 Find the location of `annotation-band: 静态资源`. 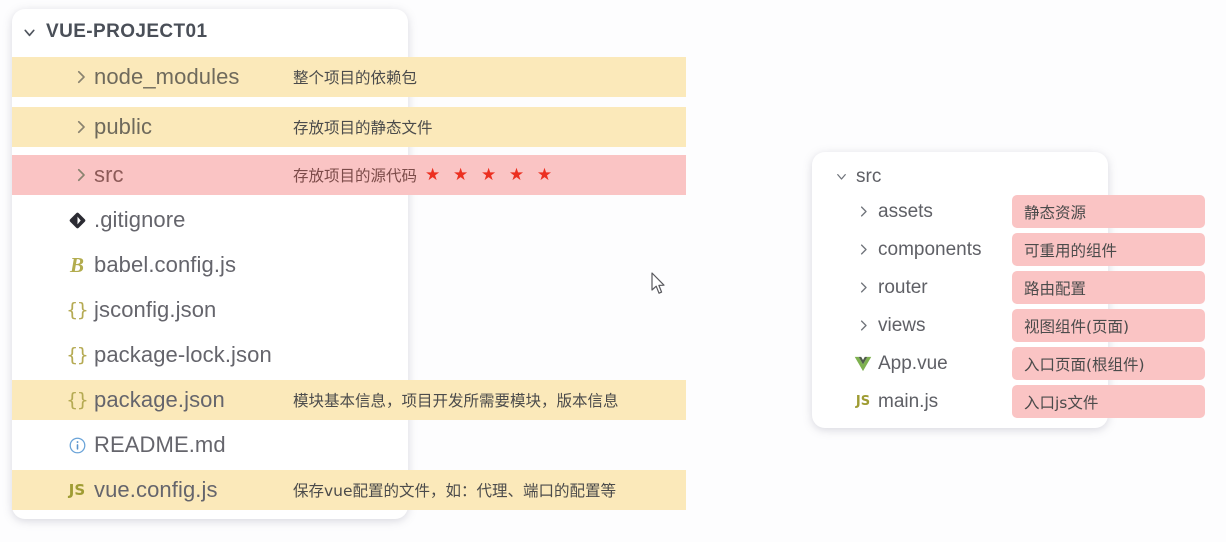

annotation-band: 静态资源 is located at coordinates (1108, 211).